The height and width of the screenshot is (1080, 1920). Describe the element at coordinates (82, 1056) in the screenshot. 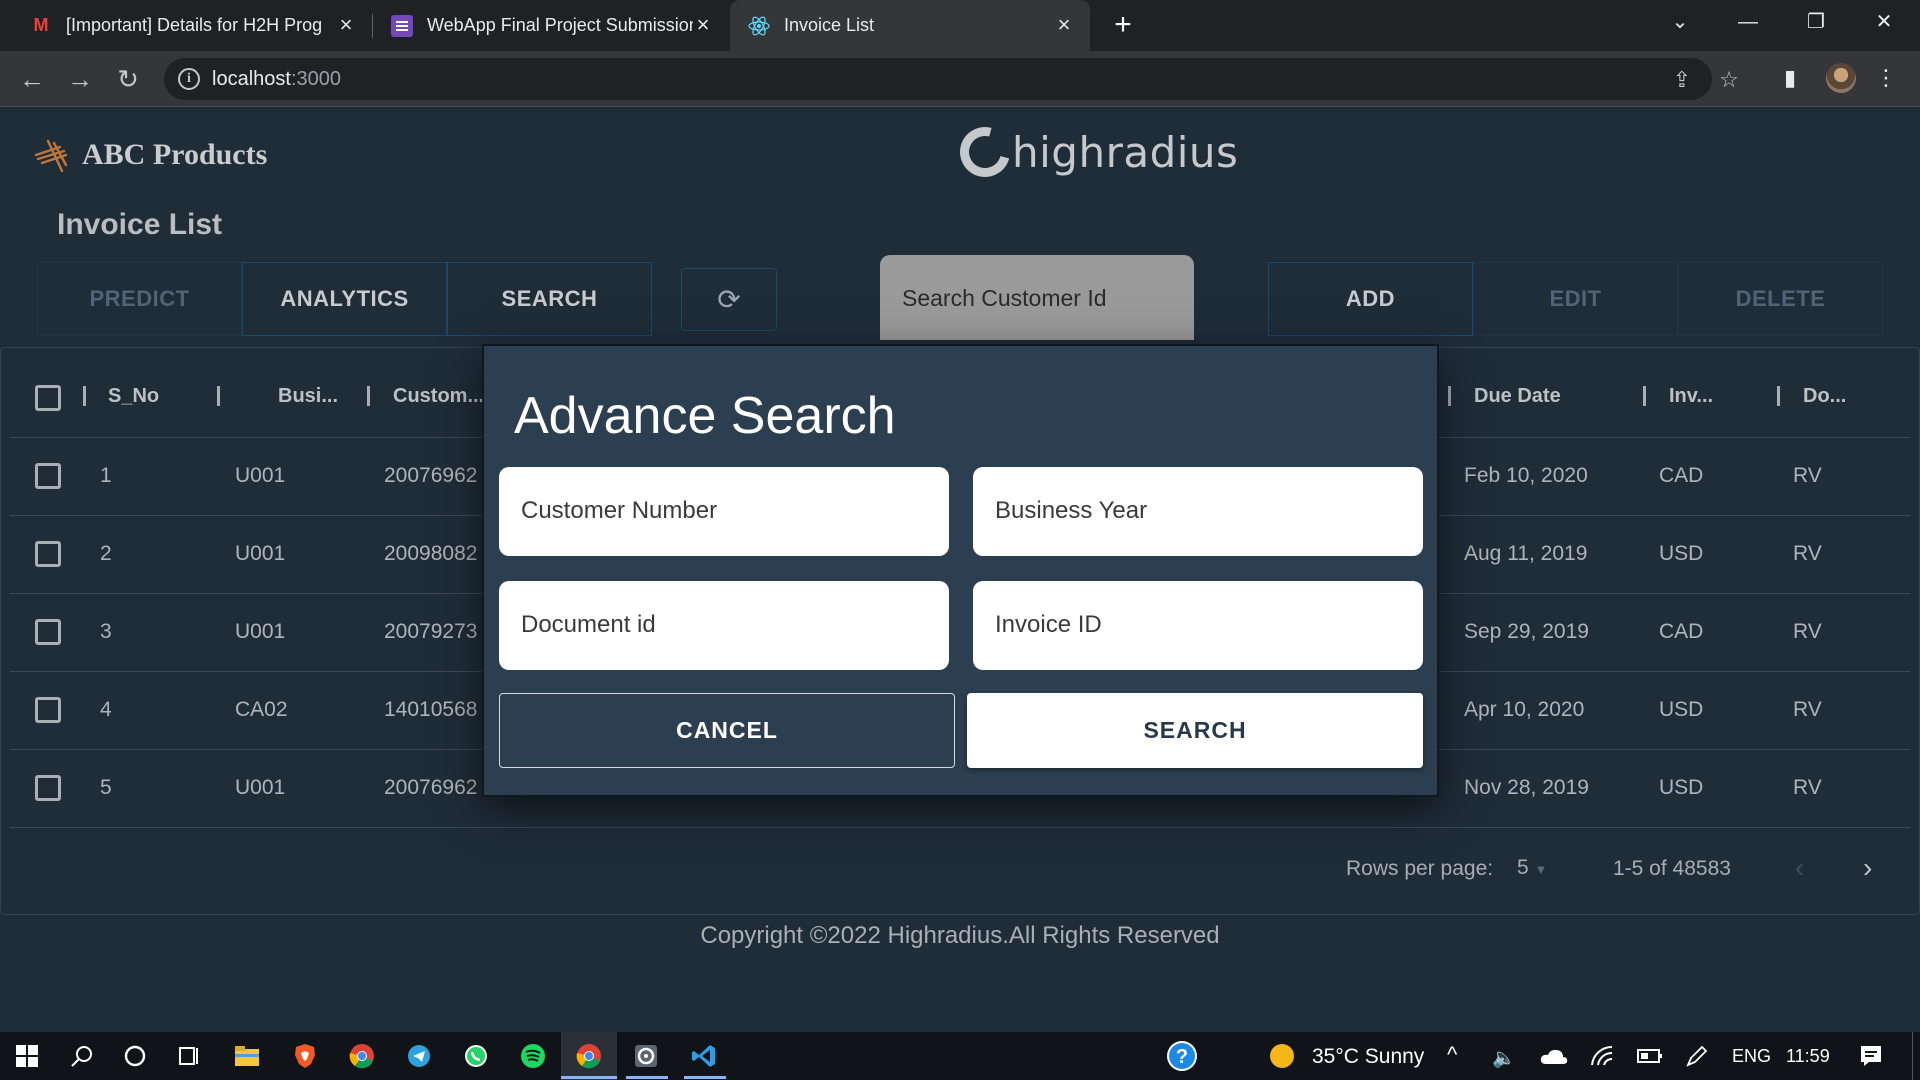

I see `search-icon` at that location.